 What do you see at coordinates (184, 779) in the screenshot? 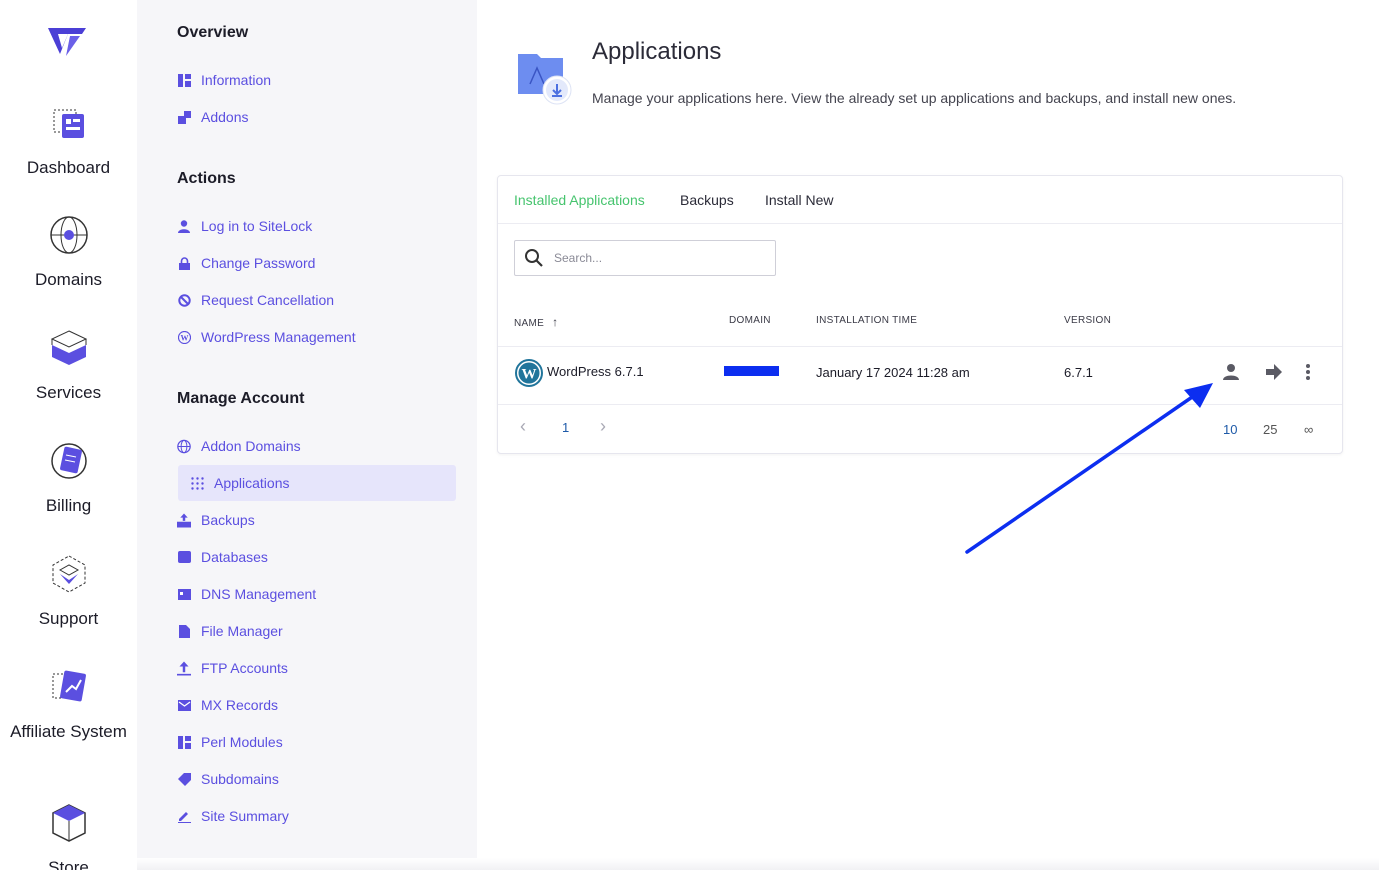
I see `tag-icon` at bounding box center [184, 779].